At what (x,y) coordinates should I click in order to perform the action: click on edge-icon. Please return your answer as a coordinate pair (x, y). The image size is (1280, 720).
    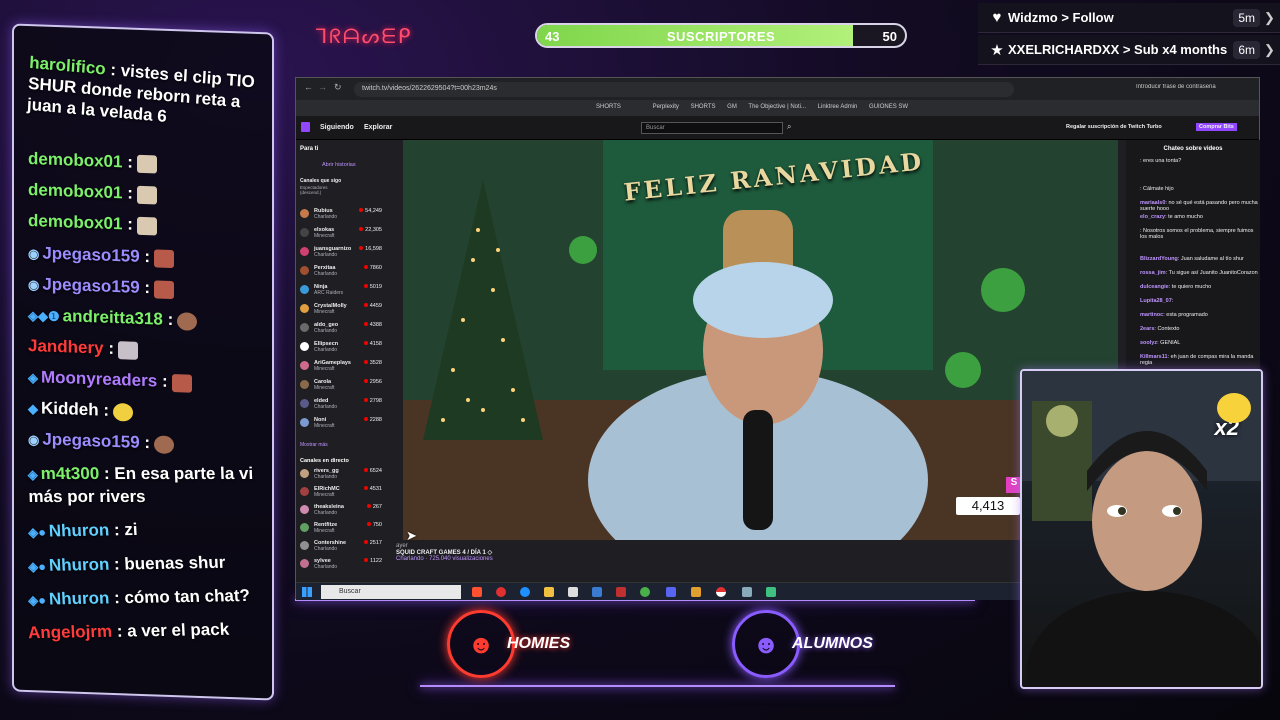
    Looking at the image, I should click on (525, 592).